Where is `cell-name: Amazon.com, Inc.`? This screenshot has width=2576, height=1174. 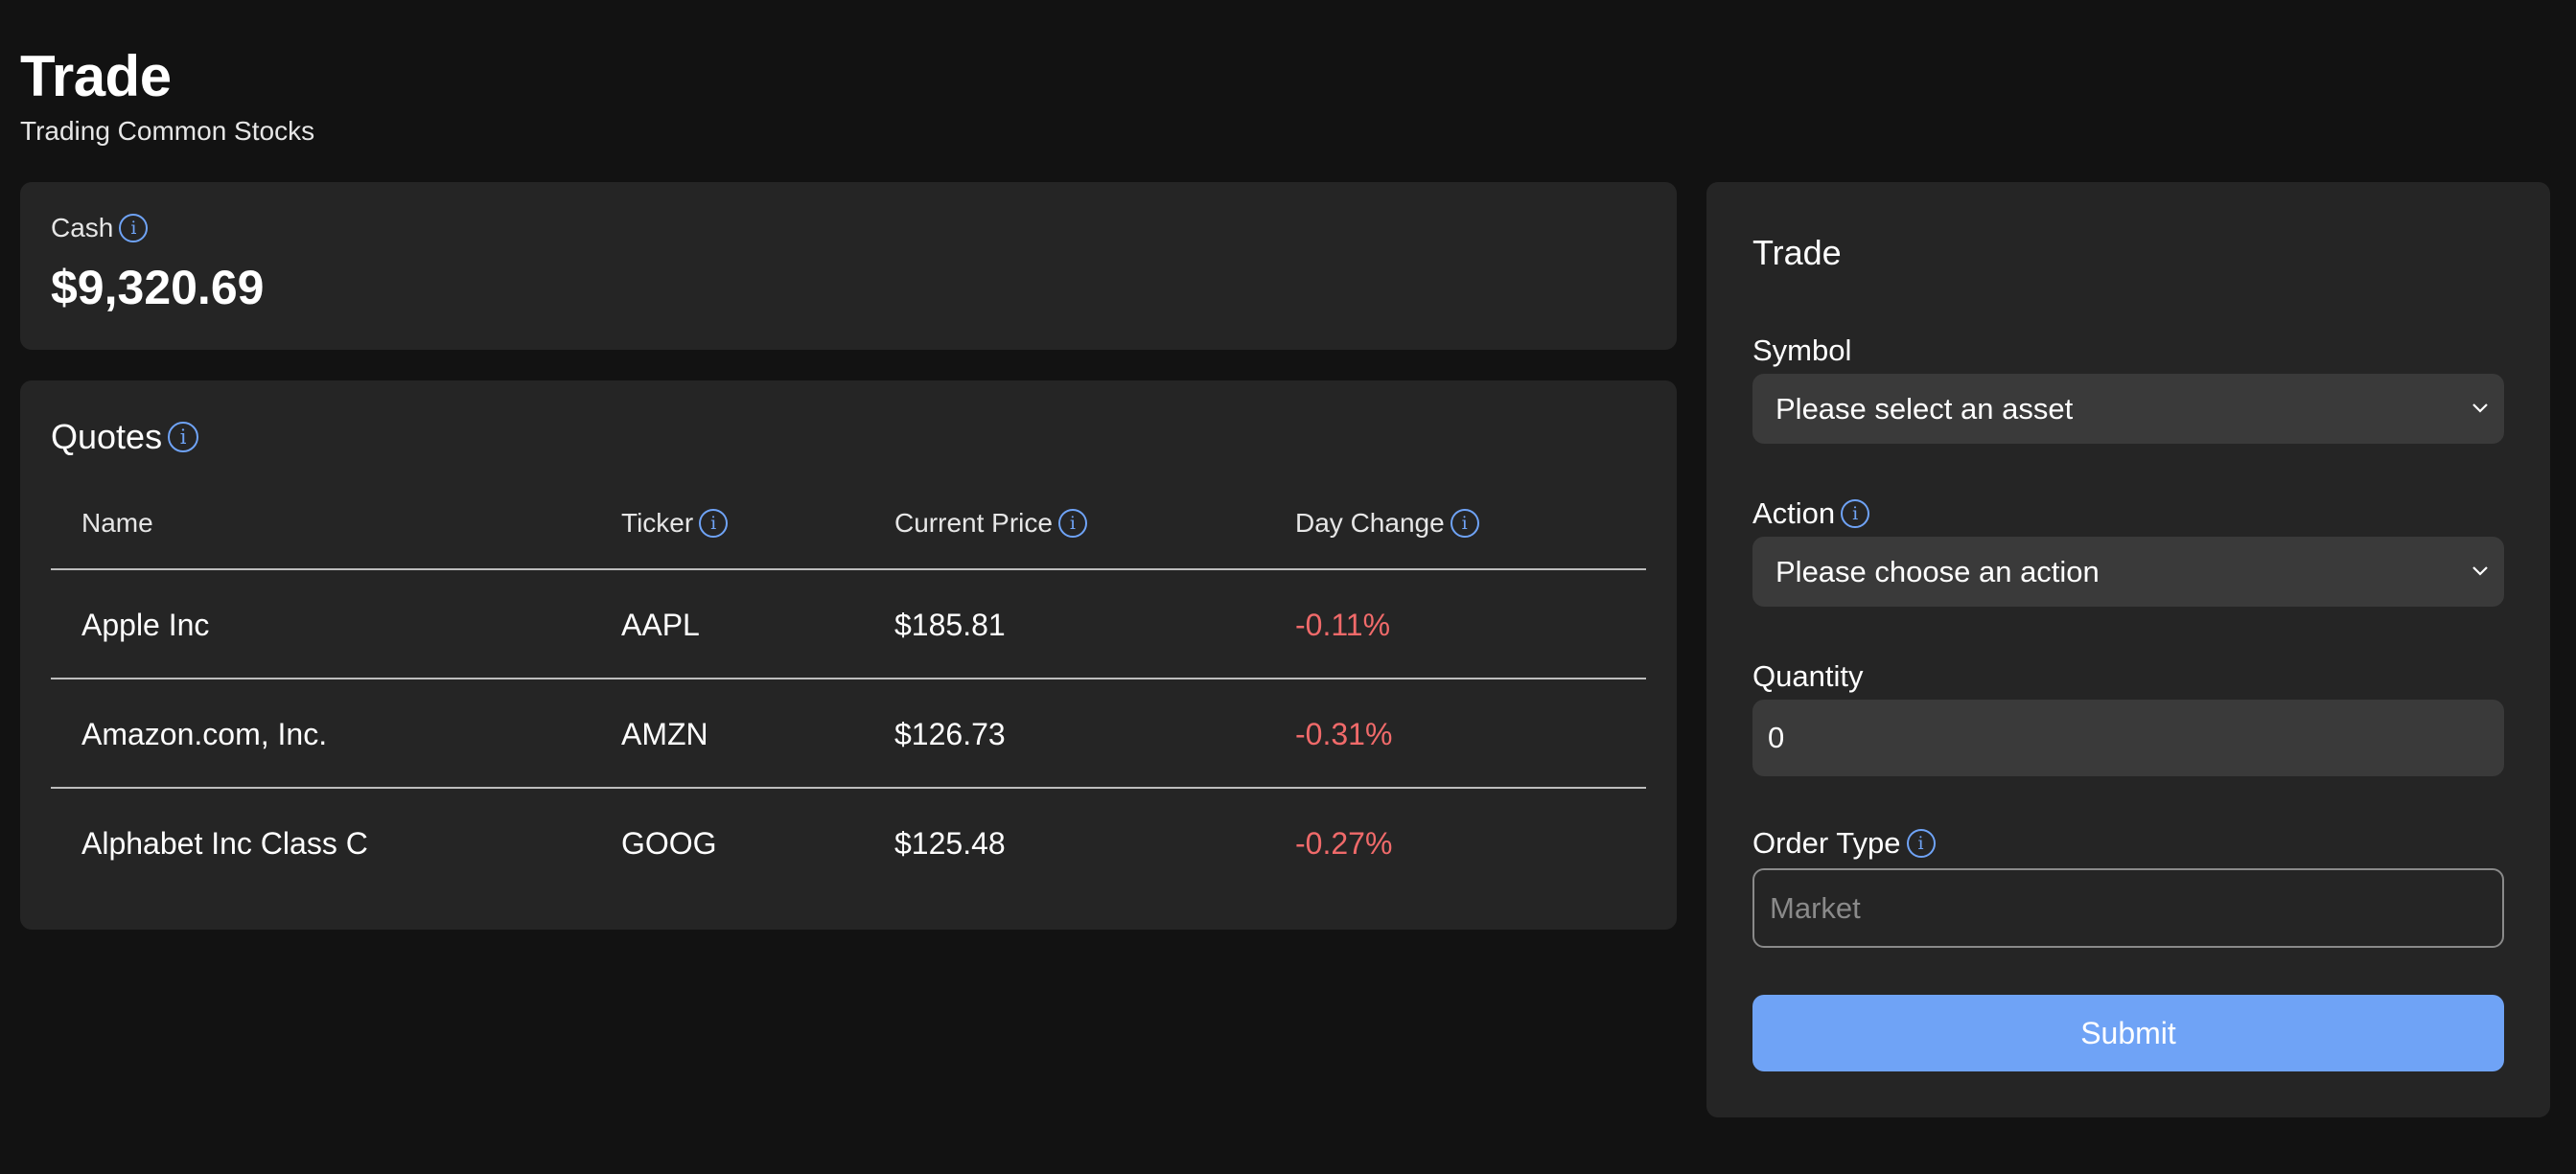
cell-name: Amazon.com, Inc. is located at coordinates (204, 733).